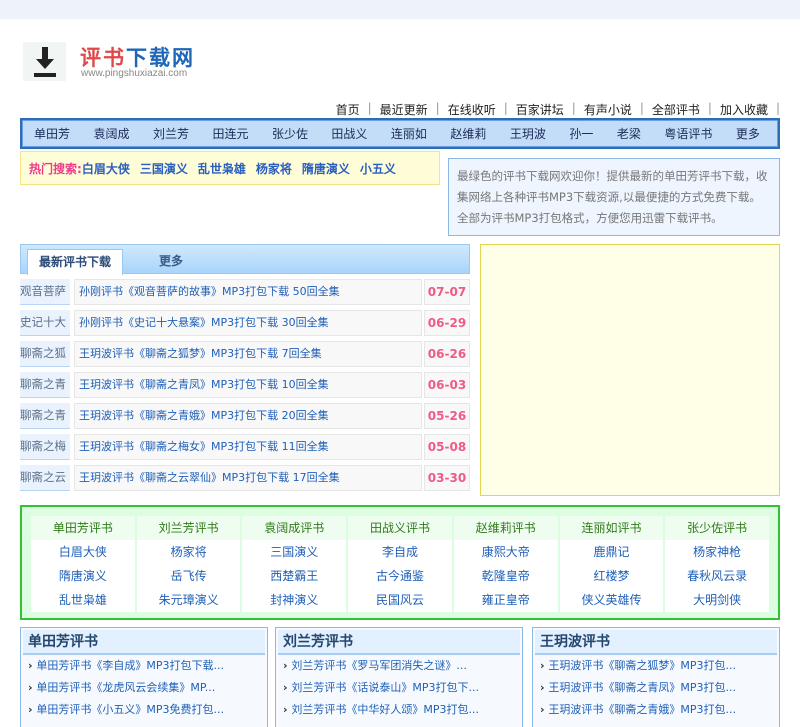  I want to click on row-title-link: 王玥波评书《聊斋之青娥》MP3打包下载 20回全集, so click(248, 416).